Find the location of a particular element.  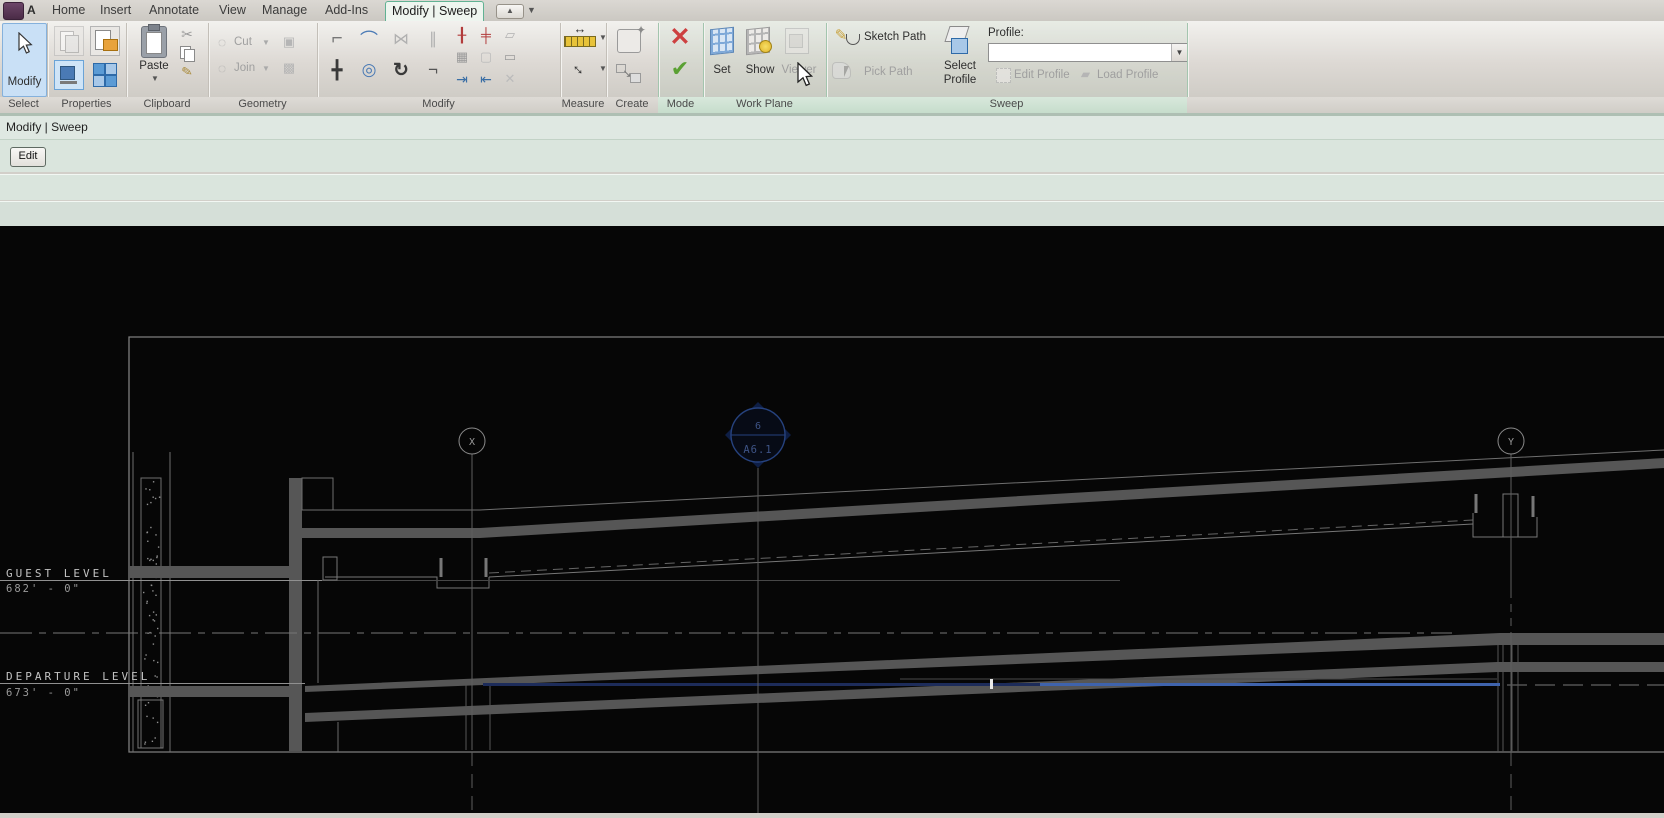

departure-slab-left is located at coordinates (209, 691).